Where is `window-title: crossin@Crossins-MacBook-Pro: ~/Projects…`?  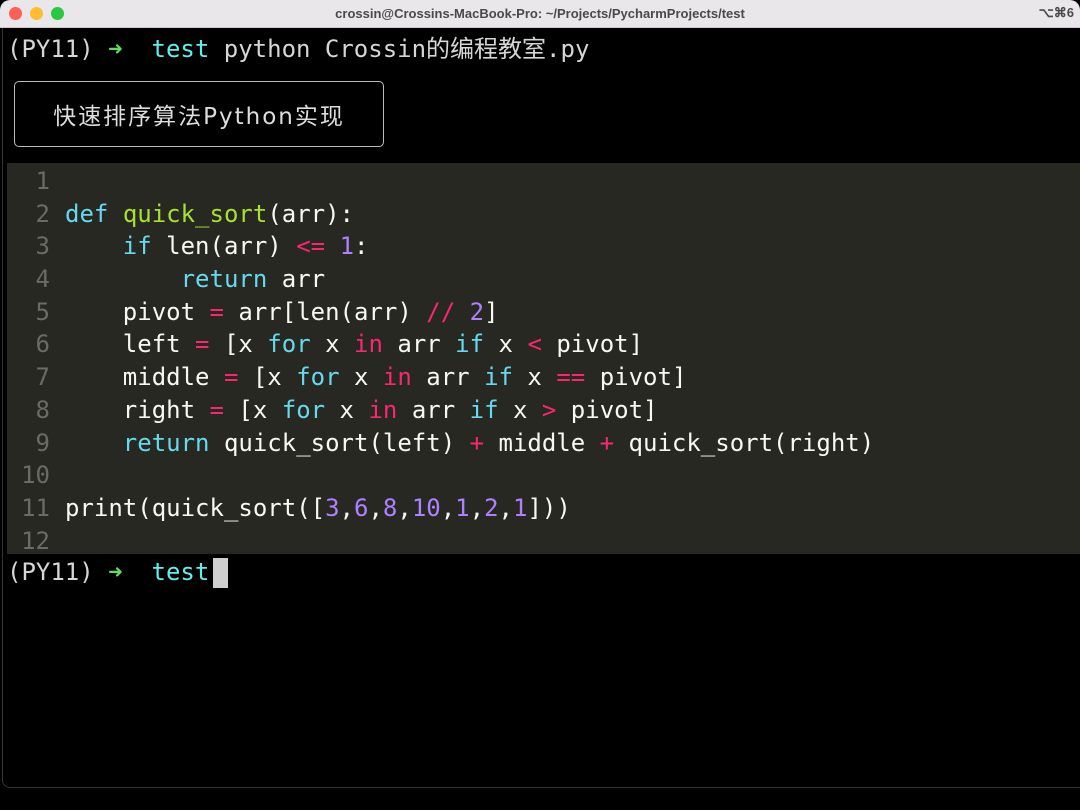 window-title: crossin@Crossins-MacBook-Pro: ~/Projects… is located at coordinates (540, 13).